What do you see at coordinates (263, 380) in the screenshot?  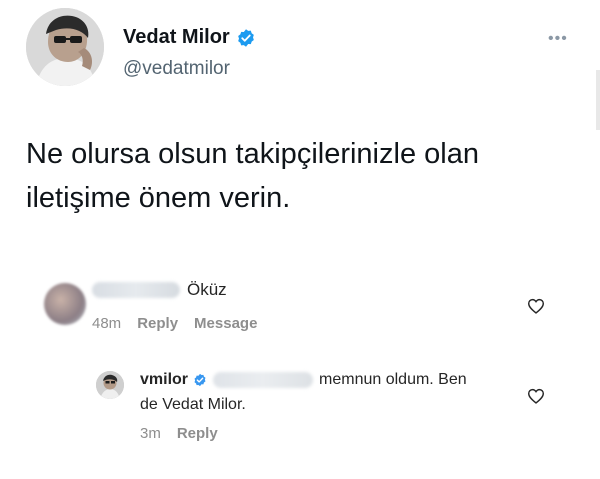 I see `blurred-mention` at bounding box center [263, 380].